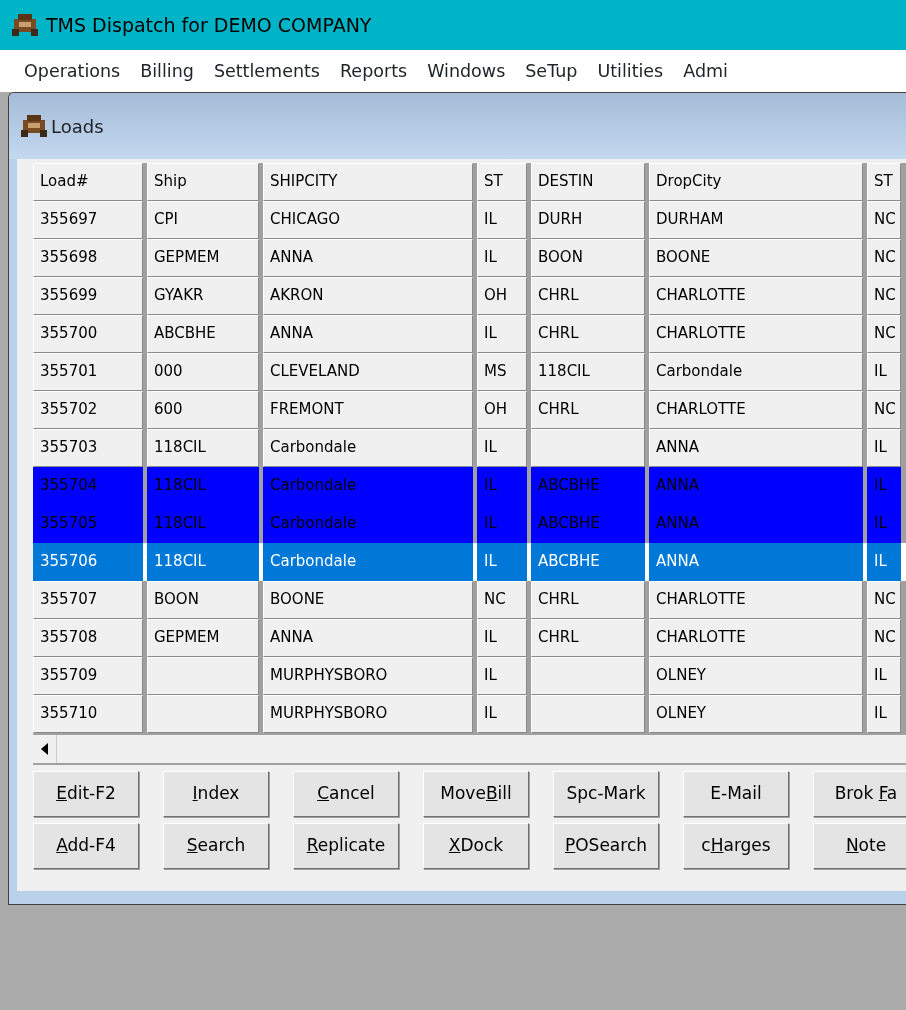 Image resolution: width=906 pixels, height=1010 pixels. Describe the element at coordinates (88, 410) in the screenshot. I see `table-cell: 355702` at that location.